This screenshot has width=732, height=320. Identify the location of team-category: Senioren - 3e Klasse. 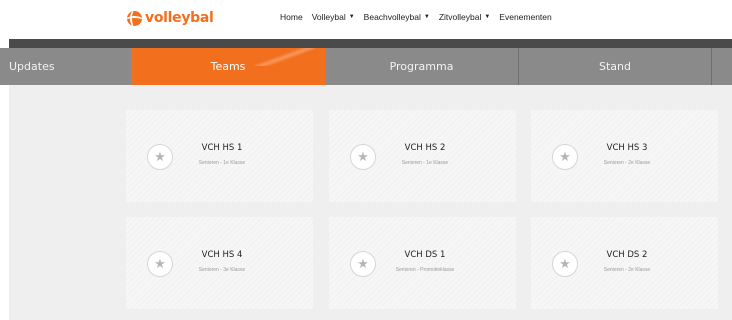
(222, 270).